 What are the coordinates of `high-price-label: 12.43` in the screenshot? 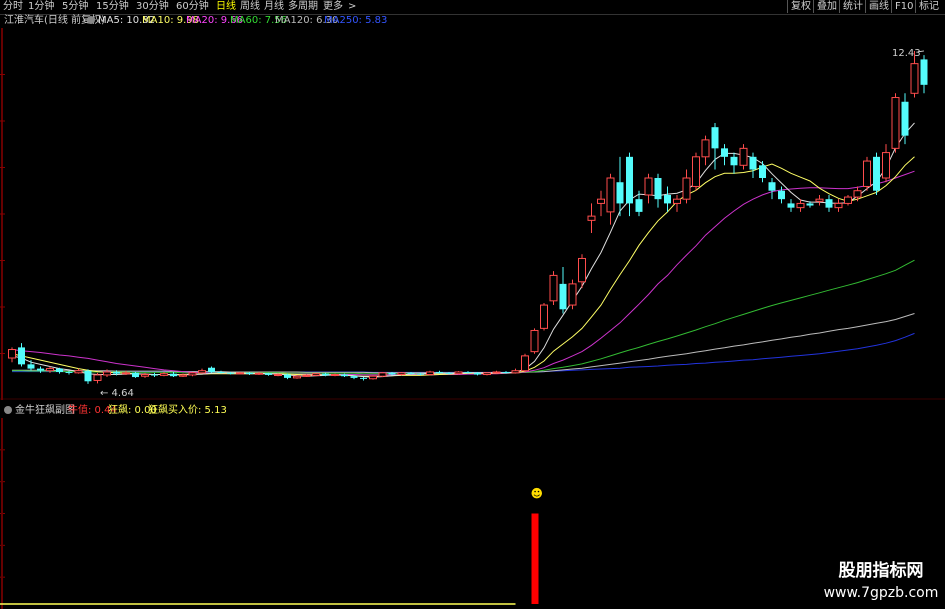 It's located at (906, 53).